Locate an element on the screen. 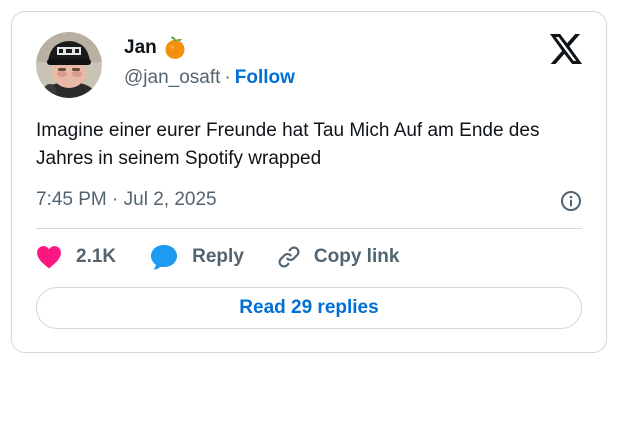 This screenshot has height=430, width=620. info-icon is located at coordinates (571, 201).